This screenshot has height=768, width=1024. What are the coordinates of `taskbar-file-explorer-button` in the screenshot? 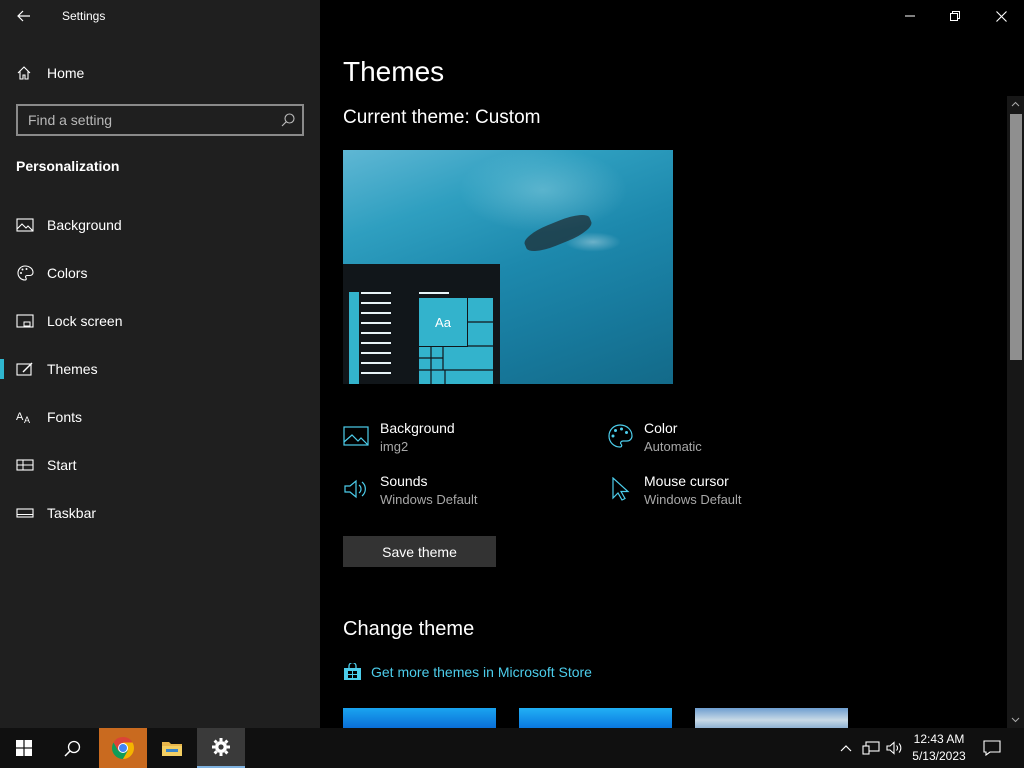 It's located at (172, 748).